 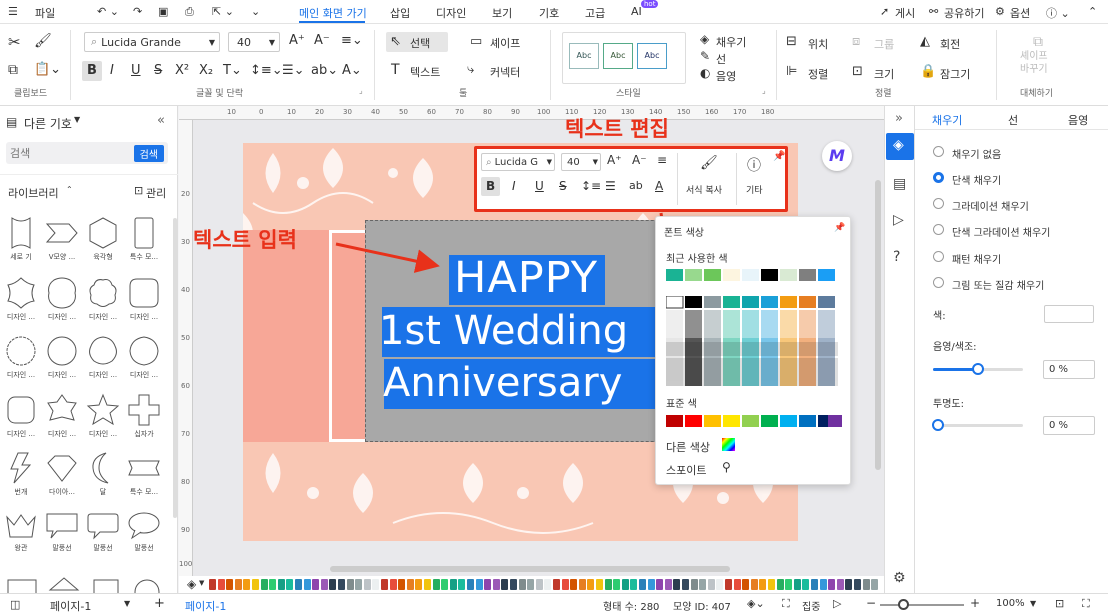 I want to click on text-case-icon: T⌄, so click(x=232, y=70).